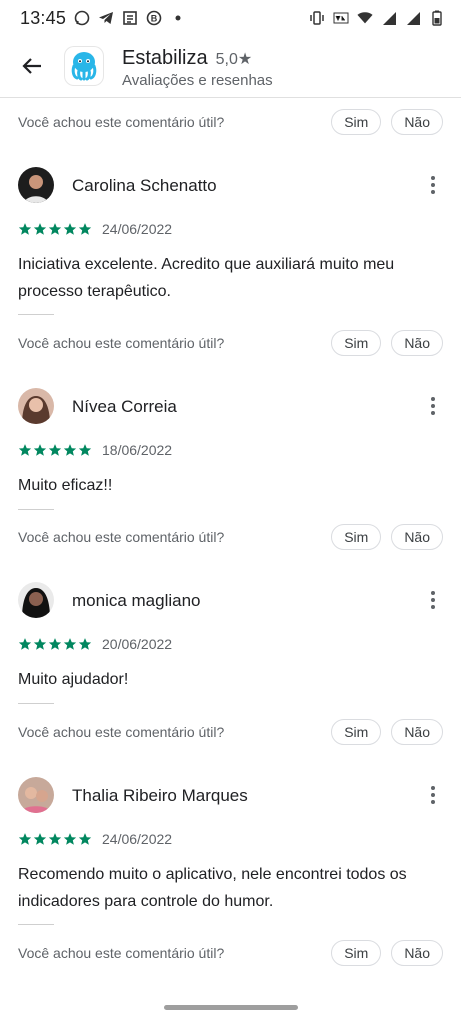 The image size is (461, 1024). What do you see at coordinates (389, 18) in the screenshot?
I see `signal-4g-icon` at bounding box center [389, 18].